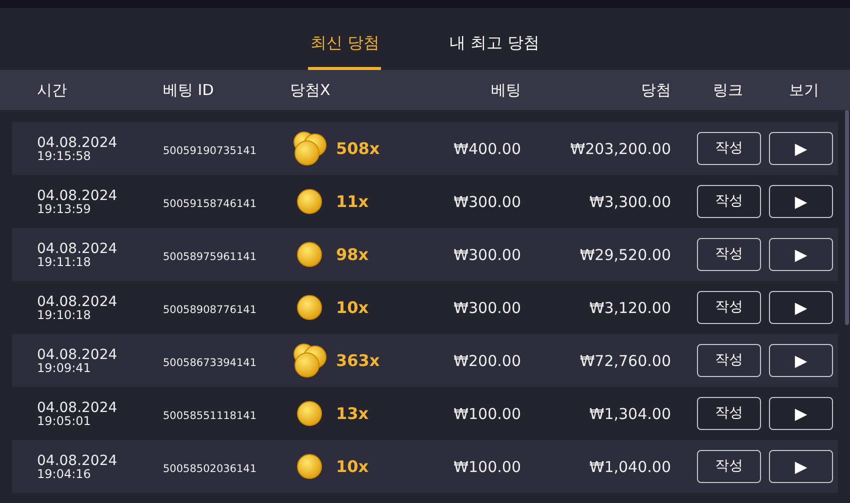 The image size is (850, 503). Describe the element at coordinates (64, 420) in the screenshot. I see `time-text: 19:05:01` at that location.